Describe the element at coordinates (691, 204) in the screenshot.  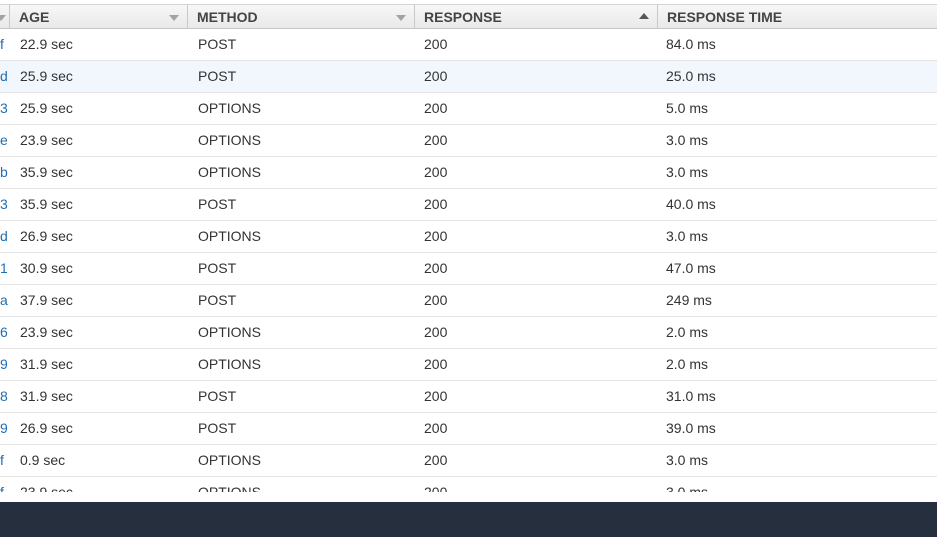
I see `response-time-cell: 40.0 ms` at that location.